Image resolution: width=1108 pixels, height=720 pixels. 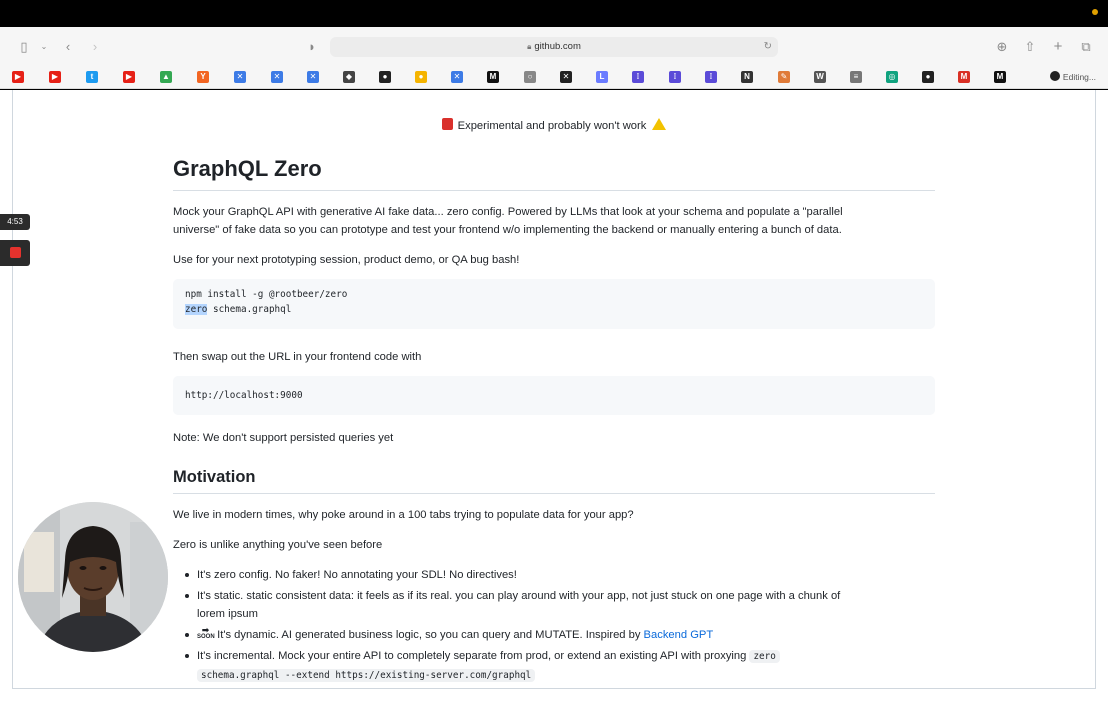 What do you see at coordinates (24, 47) in the screenshot?
I see `sidebar-toggle-icon: ▯` at bounding box center [24, 47].